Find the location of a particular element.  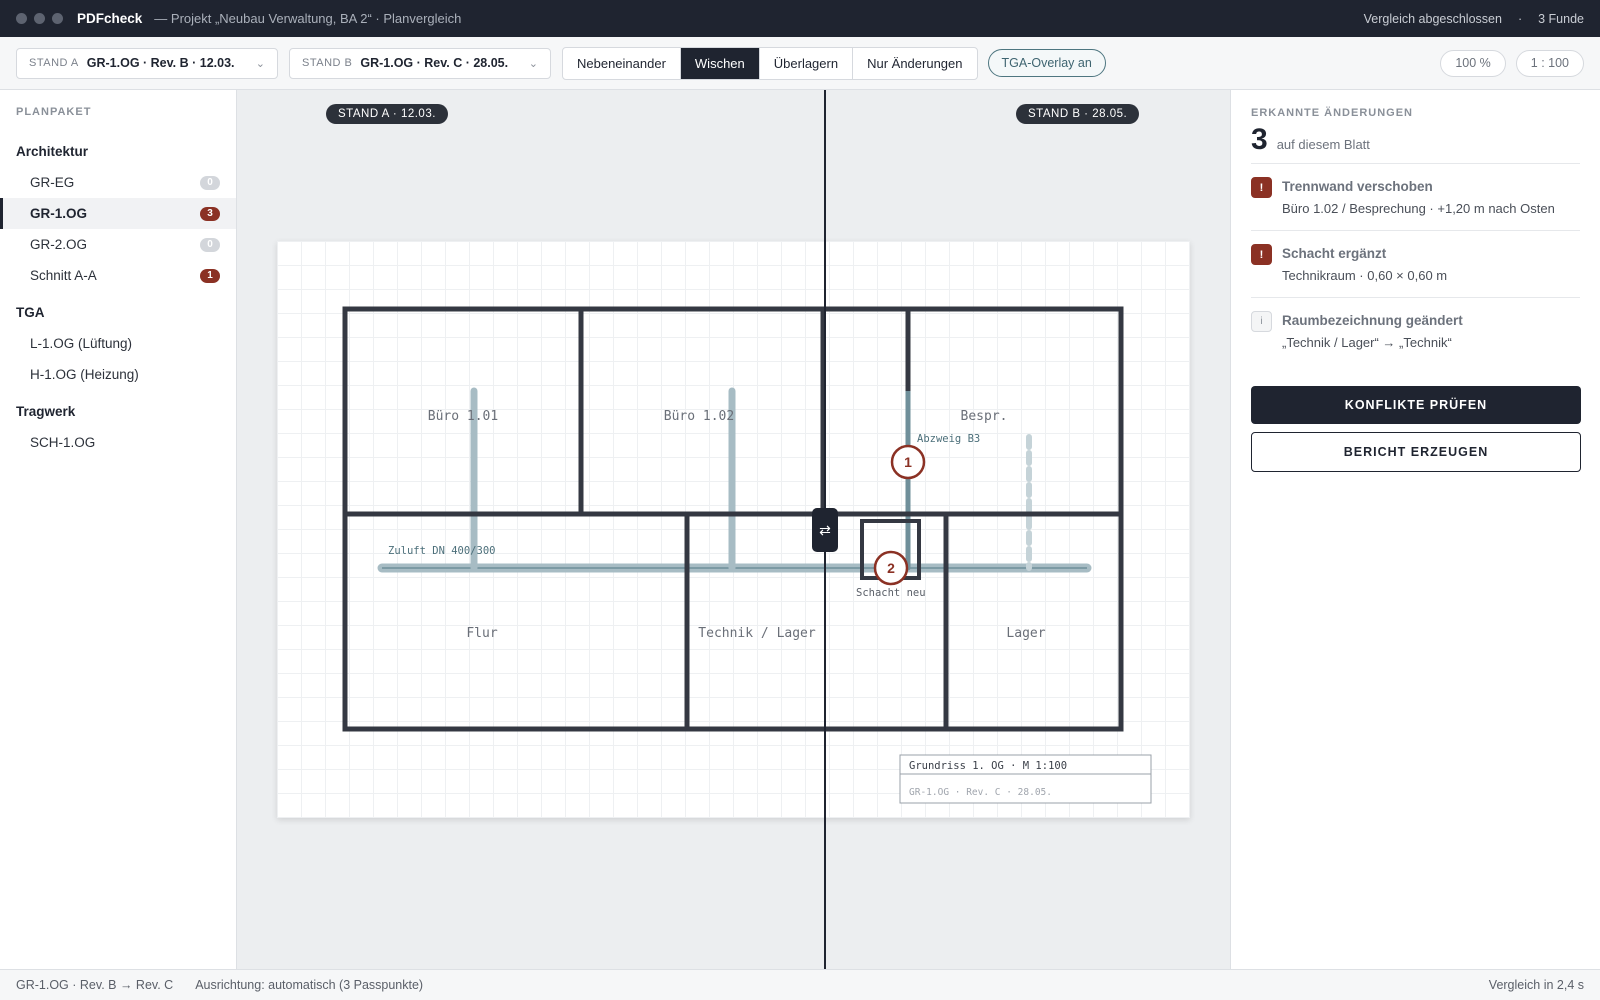

sidebar-heading: PLANPAKET is located at coordinates (54, 112).